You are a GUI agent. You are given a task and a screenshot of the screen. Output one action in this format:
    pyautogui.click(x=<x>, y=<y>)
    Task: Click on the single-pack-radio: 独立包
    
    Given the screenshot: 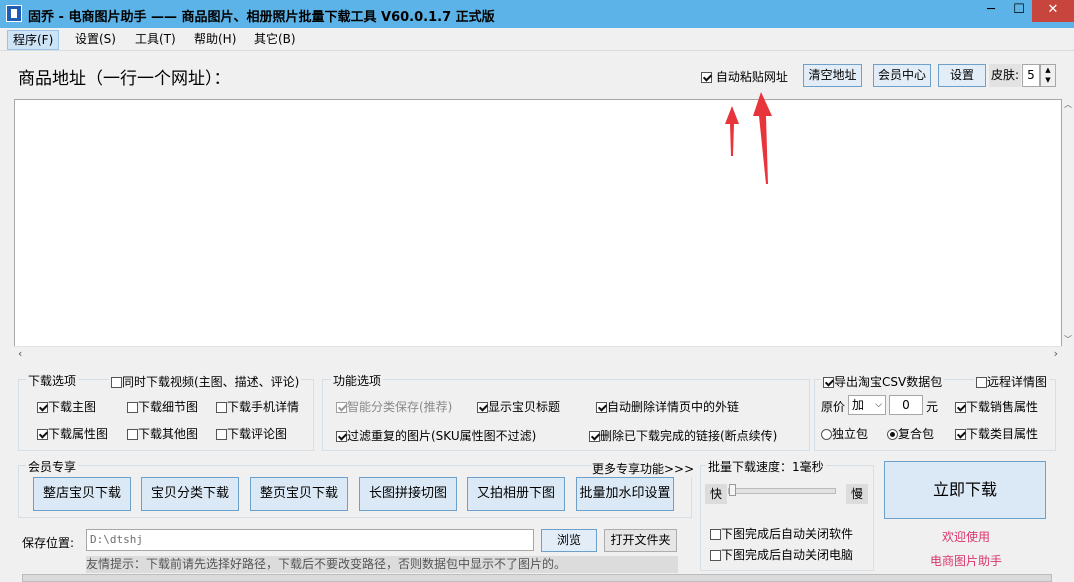 What is the action you would take?
    pyautogui.click(x=844, y=433)
    